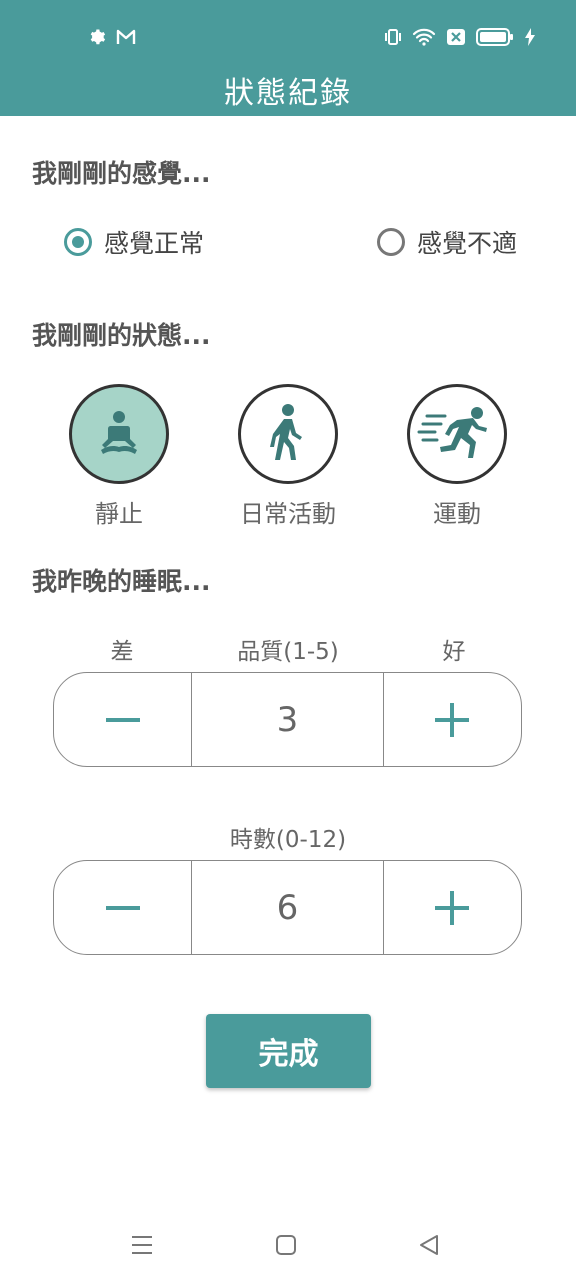  What do you see at coordinates (288, 840) in the screenshot?
I see `hours-label: 時數(0-12)` at bounding box center [288, 840].